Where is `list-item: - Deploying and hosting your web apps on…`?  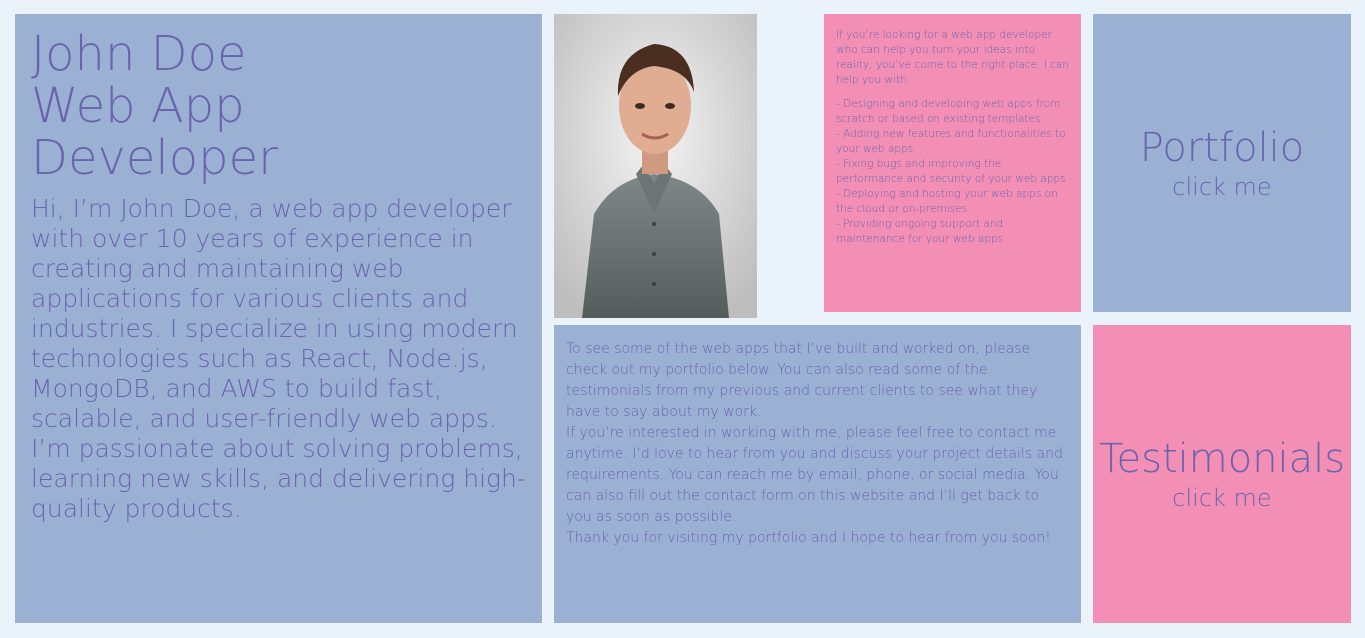 list-item: - Deploying and hosting your web apps on… is located at coordinates (947, 201).